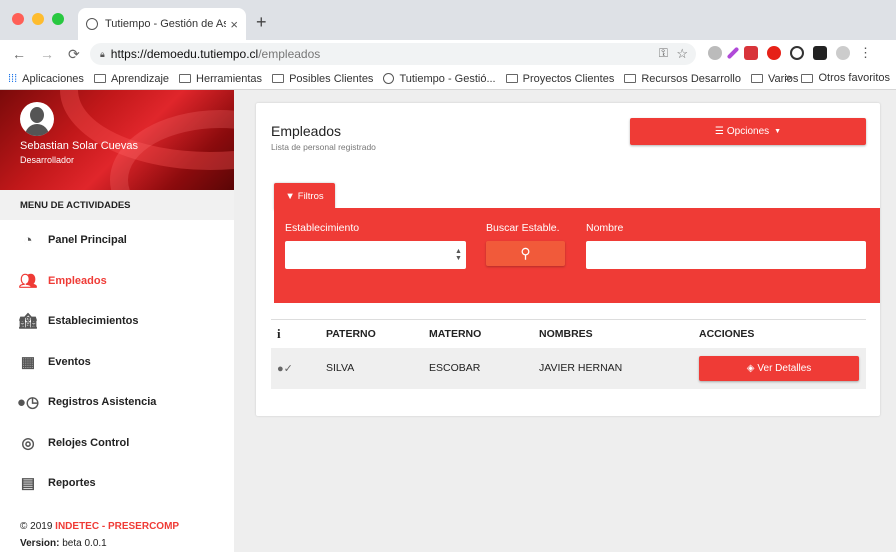 Image resolution: width=896 pixels, height=552 pixels. I want to click on forward-arrow-icon: →, so click(47, 54).